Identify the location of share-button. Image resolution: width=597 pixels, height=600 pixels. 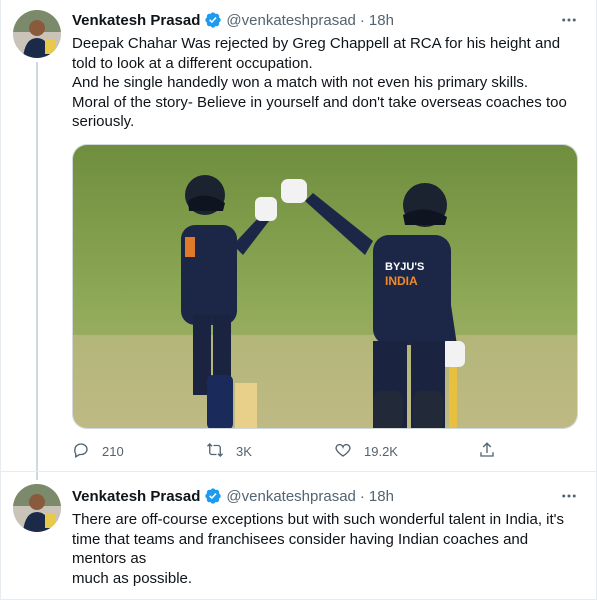
(487, 451).